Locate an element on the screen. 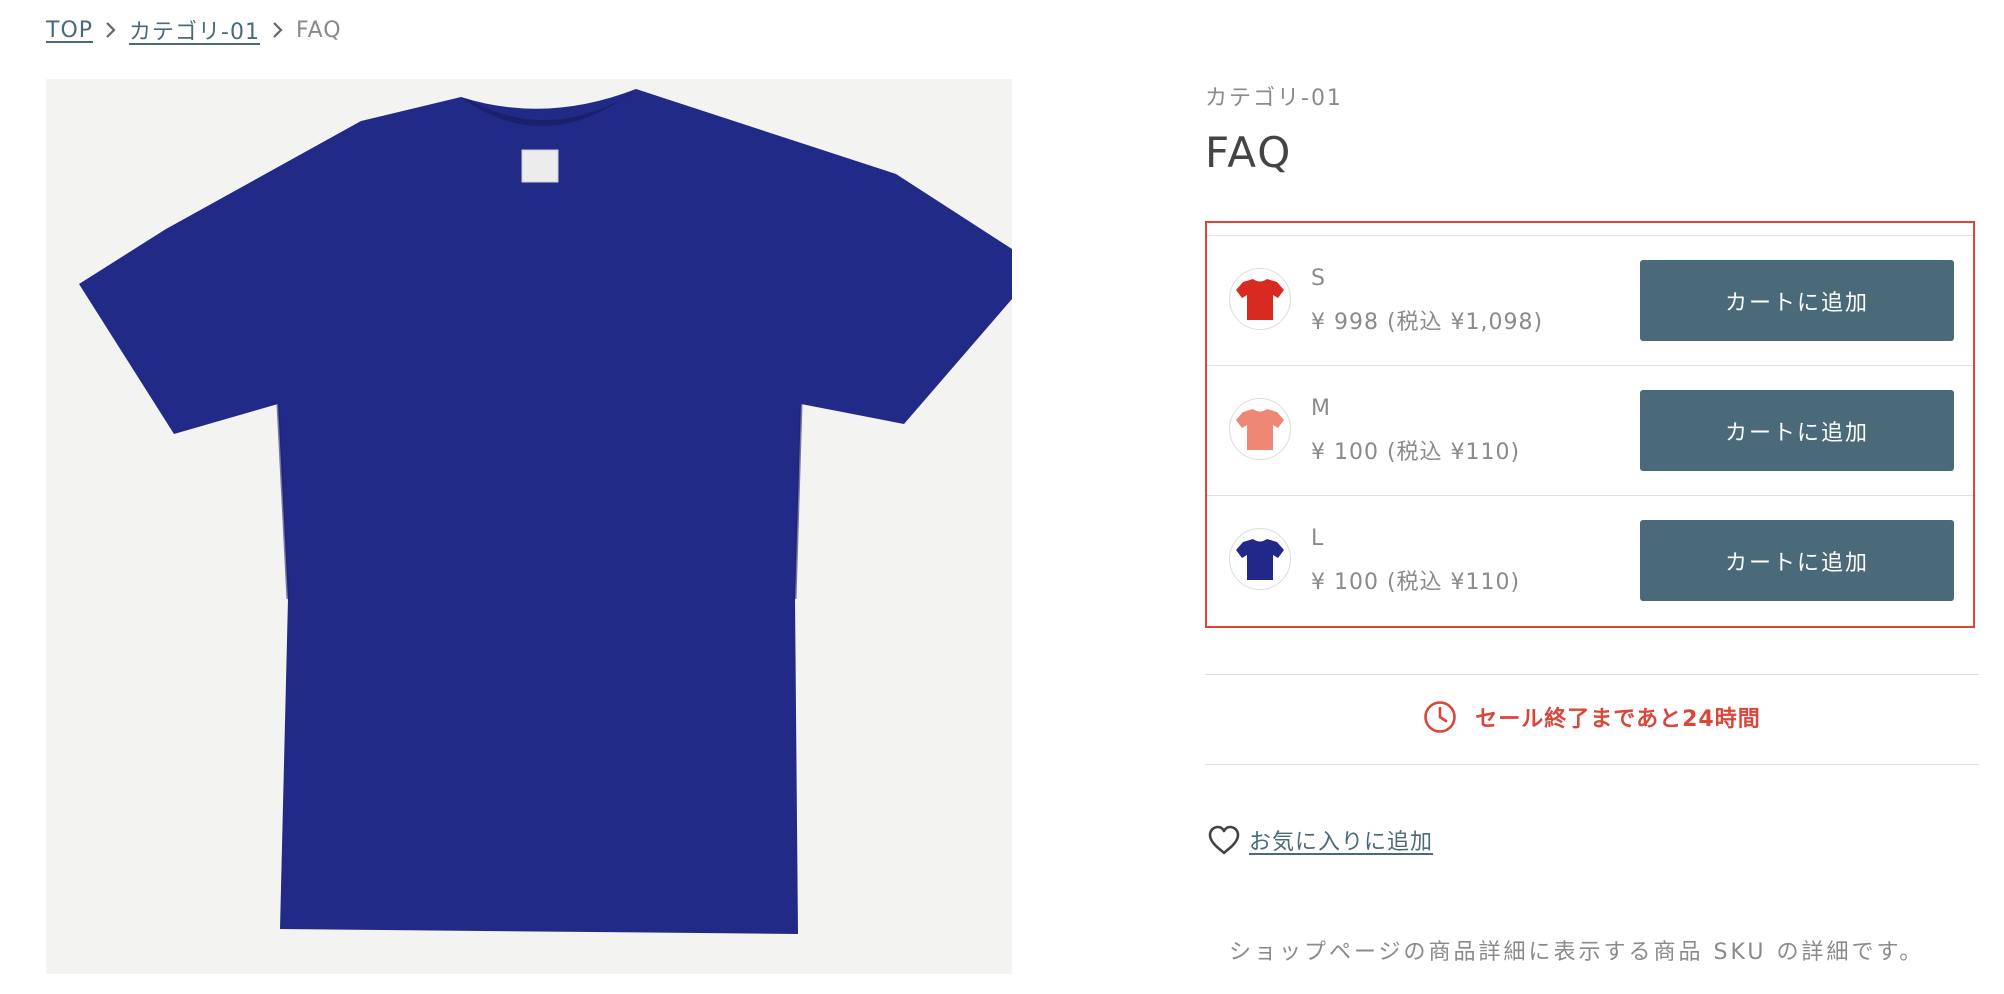  breadcrumb-link-top: TOP is located at coordinates (69, 30).